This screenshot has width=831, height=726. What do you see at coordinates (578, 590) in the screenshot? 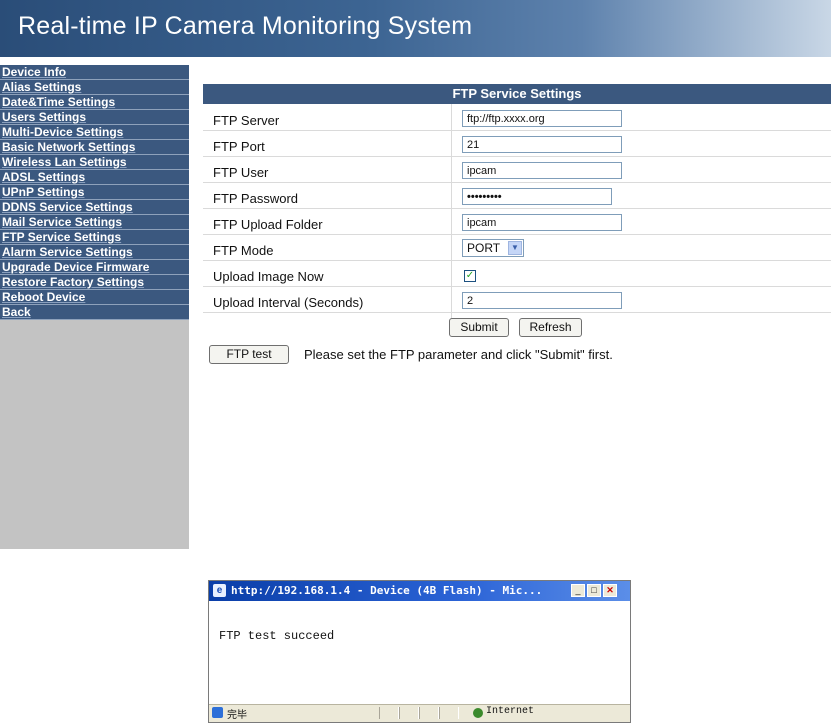
I see `minimize-icon: _` at bounding box center [578, 590].